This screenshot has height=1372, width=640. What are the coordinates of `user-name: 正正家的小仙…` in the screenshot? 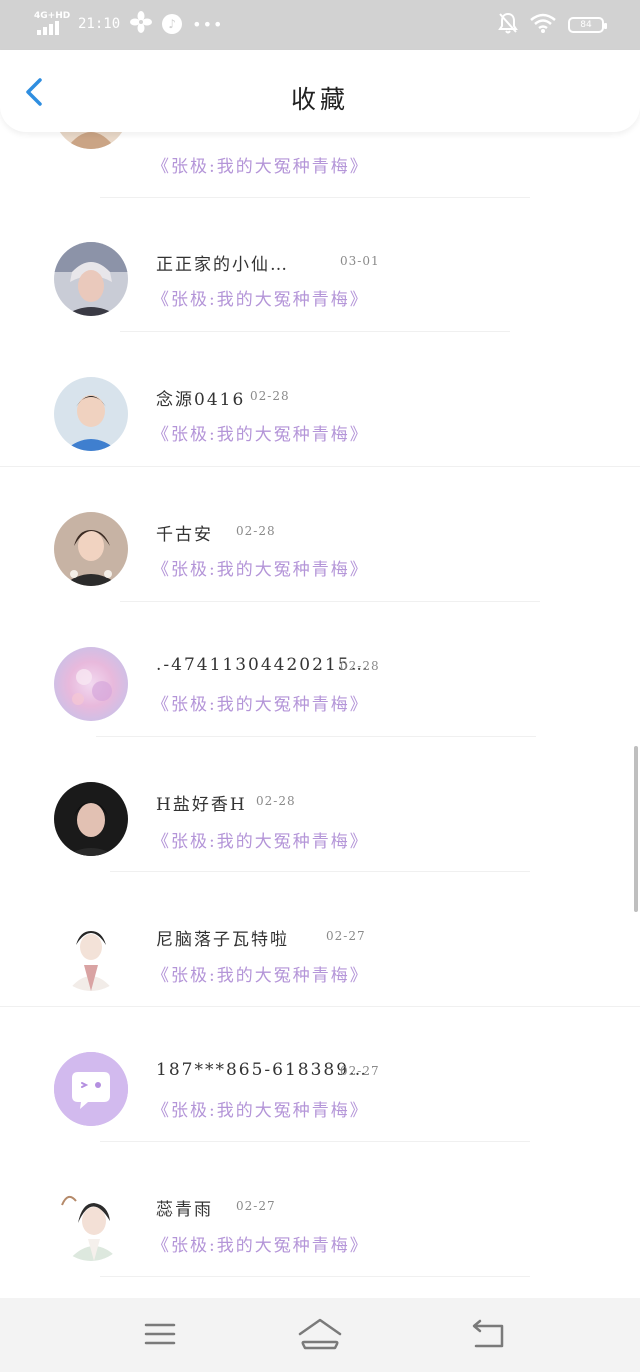 It's located at (222, 265).